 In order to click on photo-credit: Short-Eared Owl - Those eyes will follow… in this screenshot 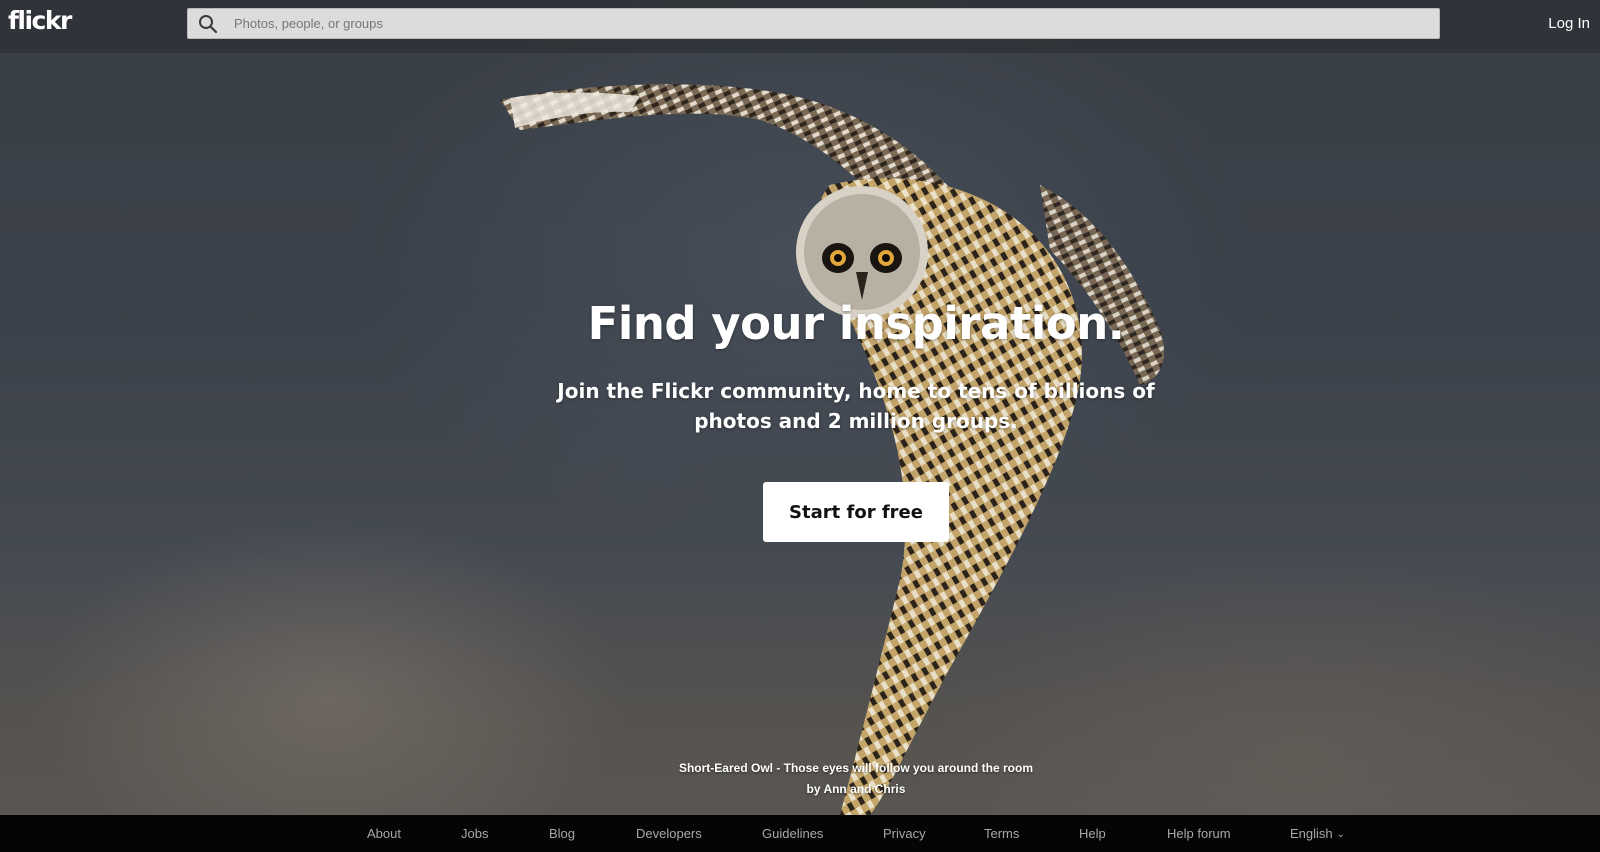, I will do `click(800, 779)`.